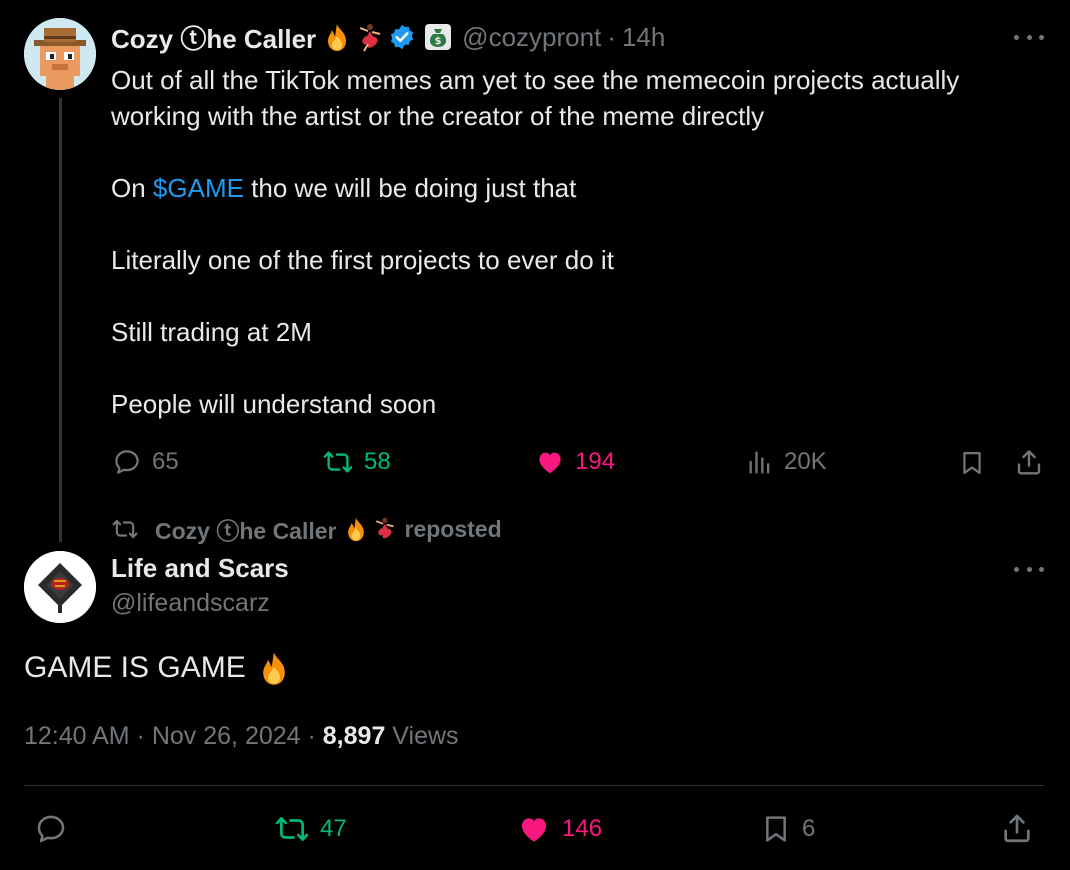 The image size is (1070, 870). Describe the element at coordinates (422, 736) in the screenshot. I see `tweet2-views-label: Views` at that location.